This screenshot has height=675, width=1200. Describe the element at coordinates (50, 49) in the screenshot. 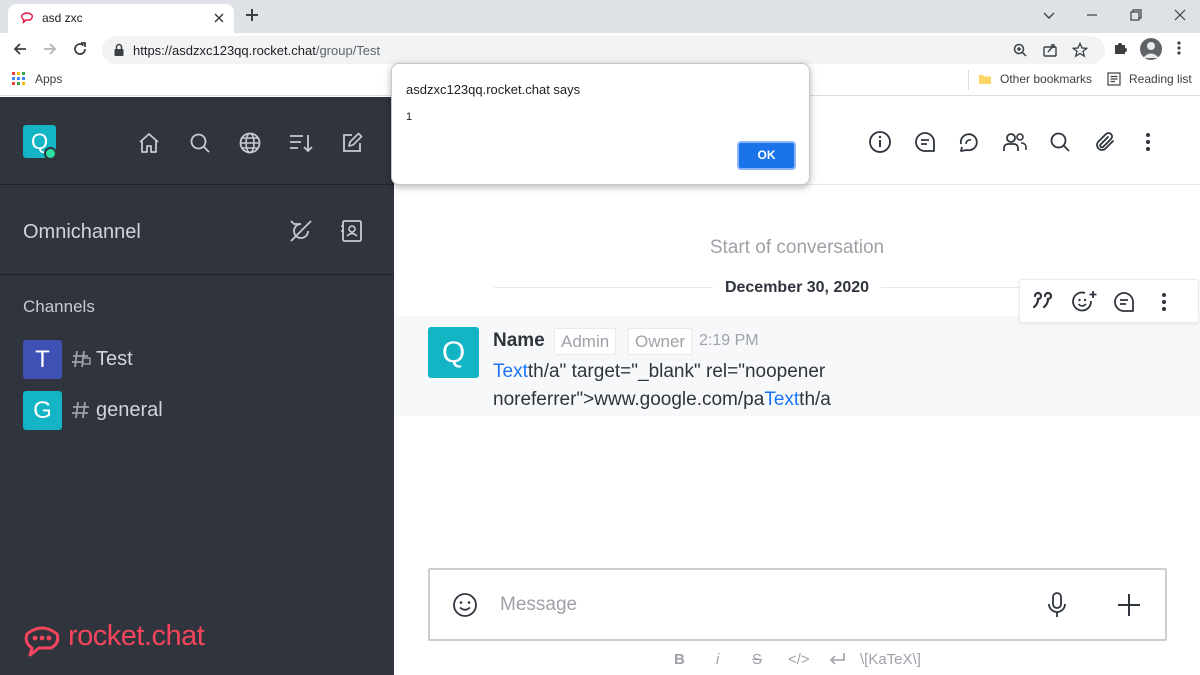

I see `forward-arrow-icon` at that location.